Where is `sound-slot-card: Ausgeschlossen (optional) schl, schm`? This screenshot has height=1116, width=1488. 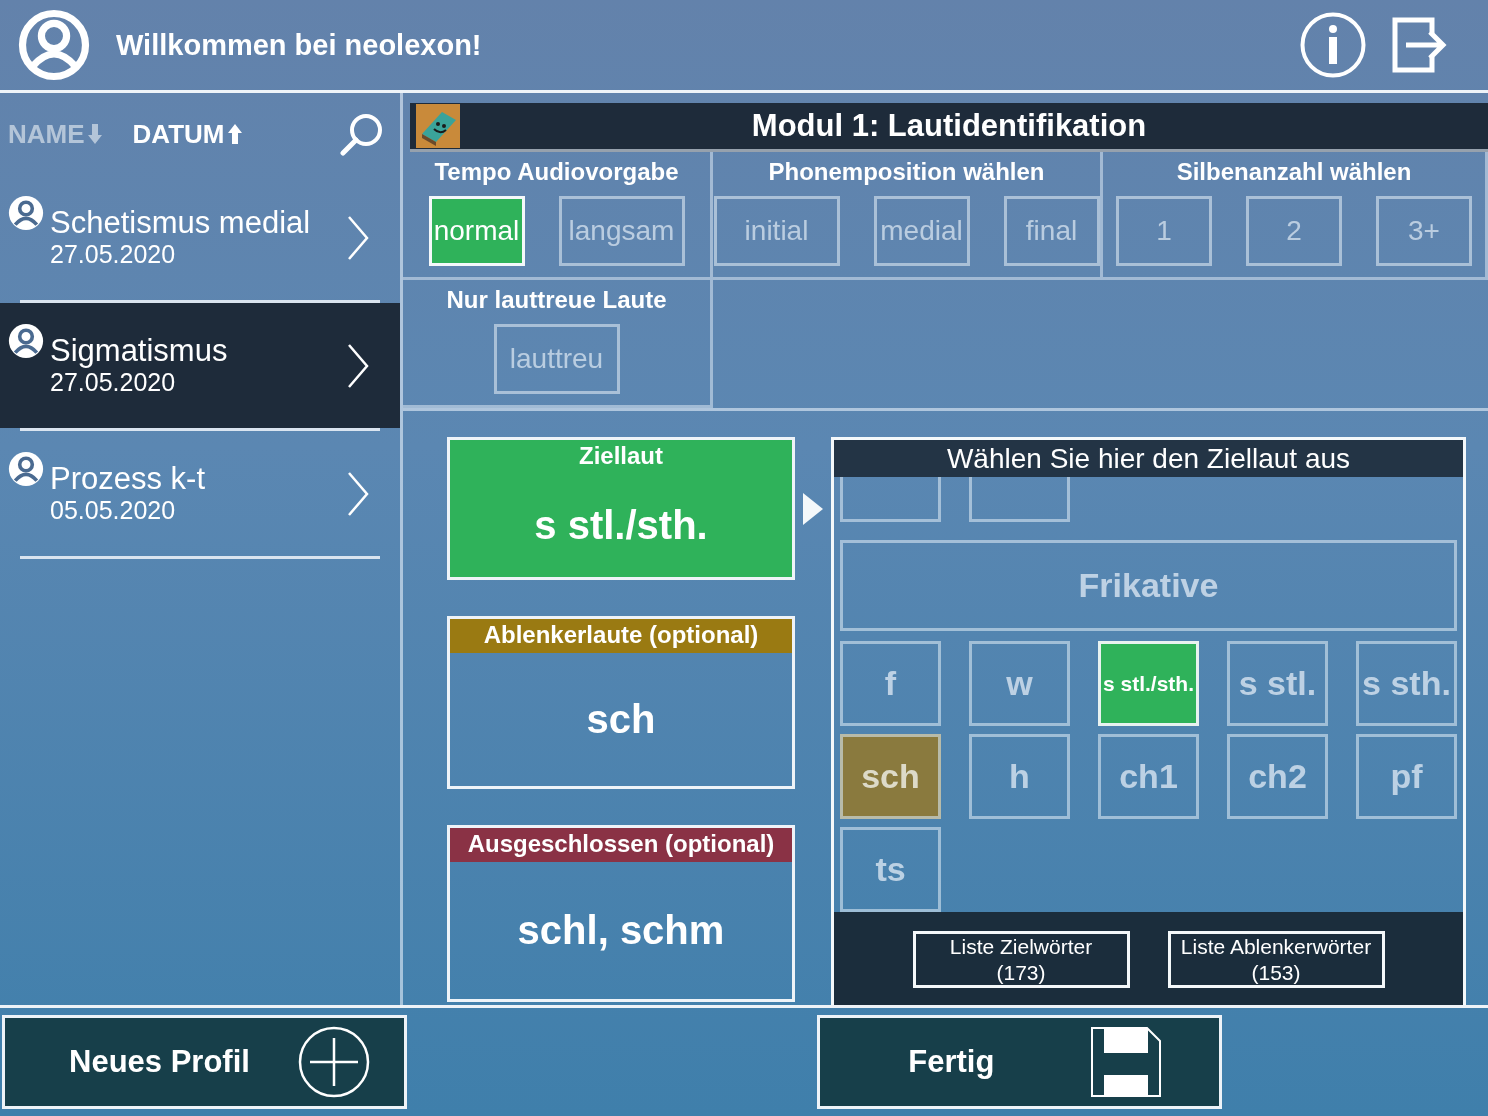
sound-slot-card: Ausgeschlossen (optional) schl, schm is located at coordinates (621, 913).